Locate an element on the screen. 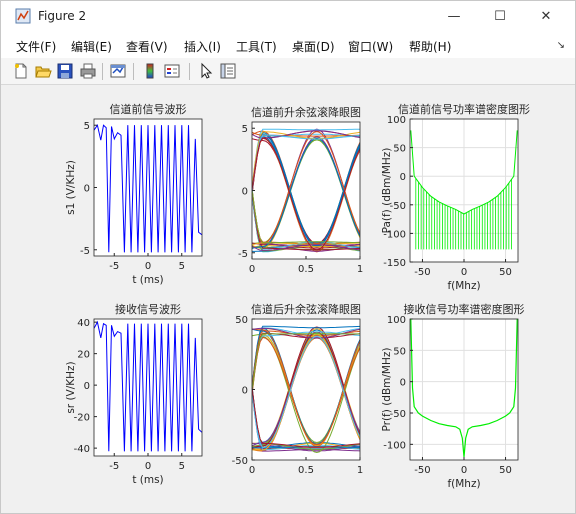 The height and width of the screenshot is (514, 576). plot-title: 接收信号功率谱密度图形 is located at coordinates (464, 309).